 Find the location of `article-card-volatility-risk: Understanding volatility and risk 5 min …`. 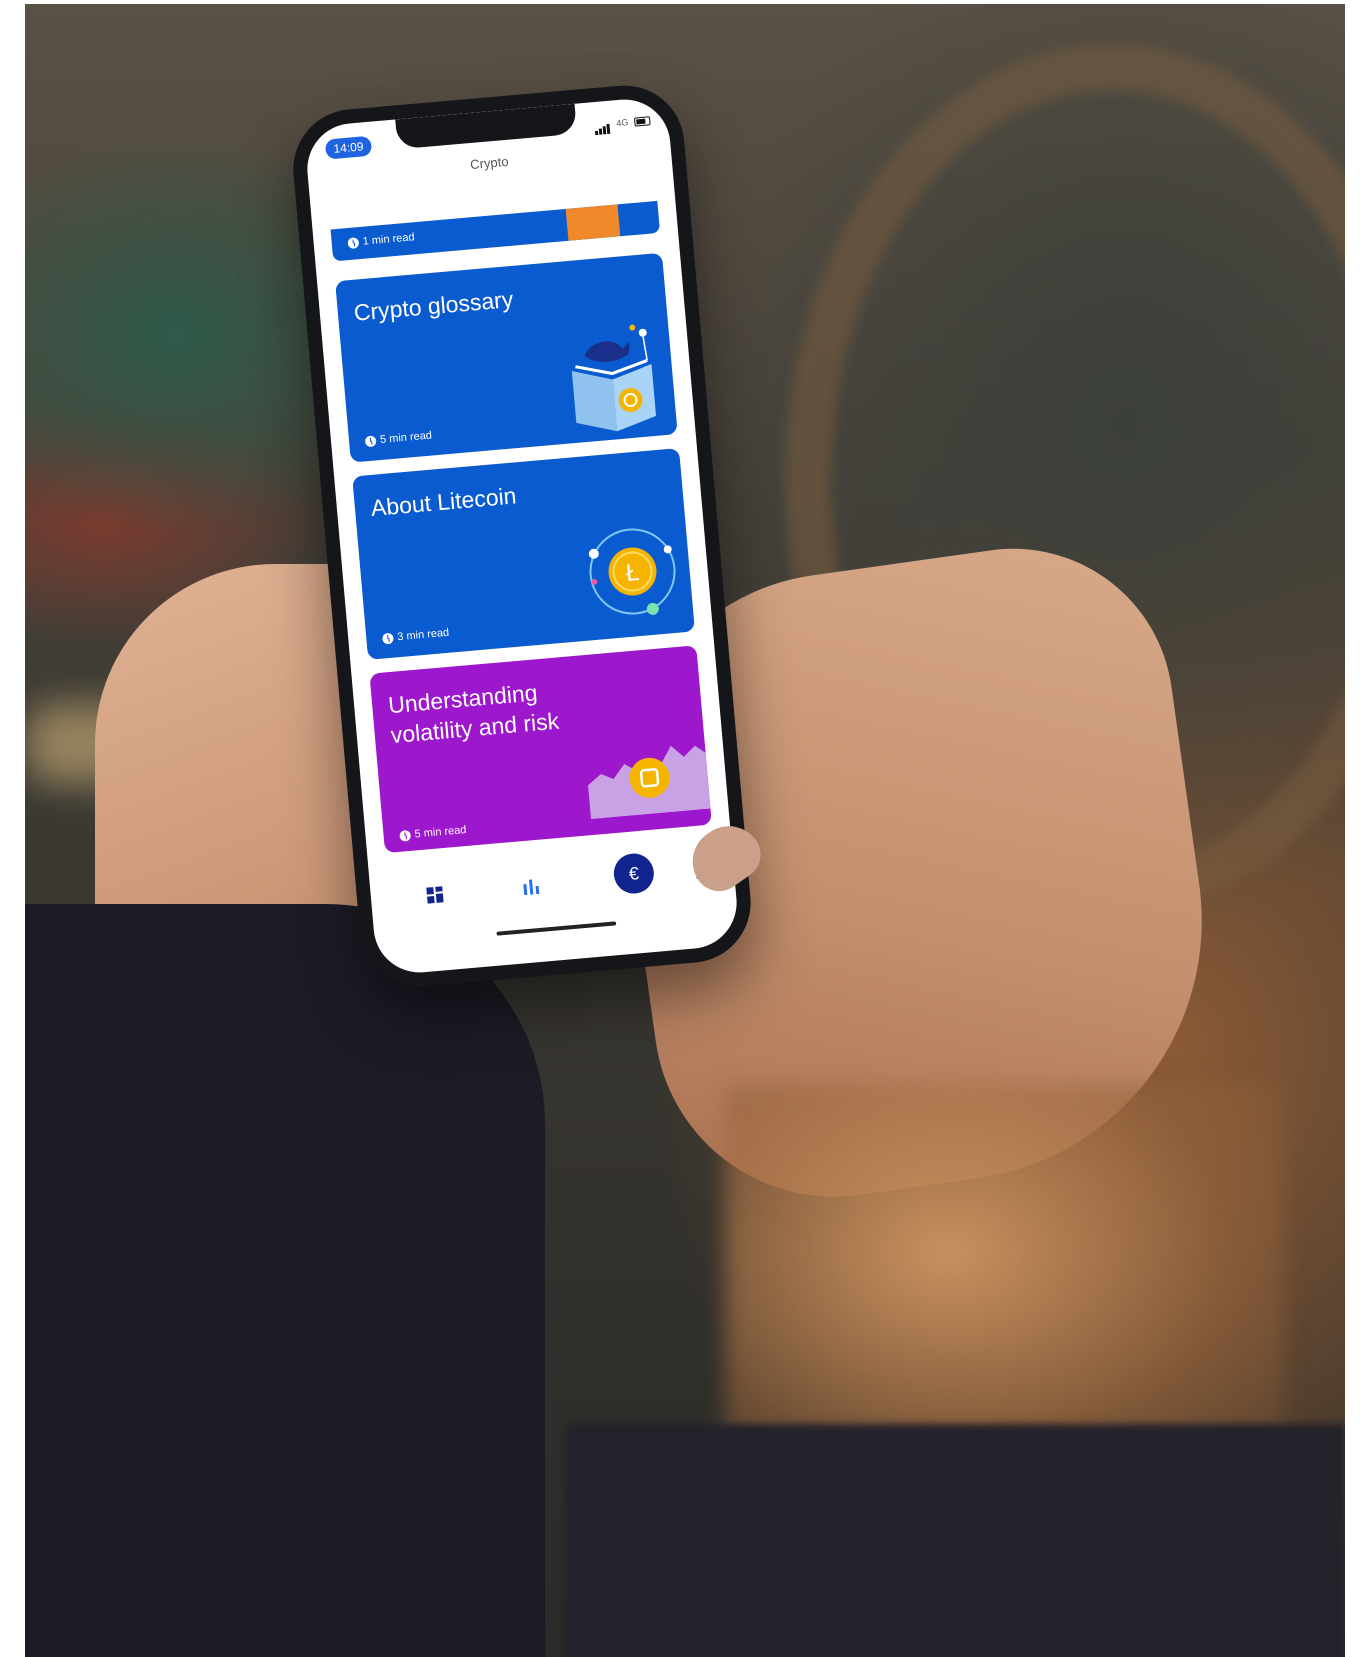

article-card-volatility-risk: Understanding volatility and risk 5 min … is located at coordinates (540, 749).